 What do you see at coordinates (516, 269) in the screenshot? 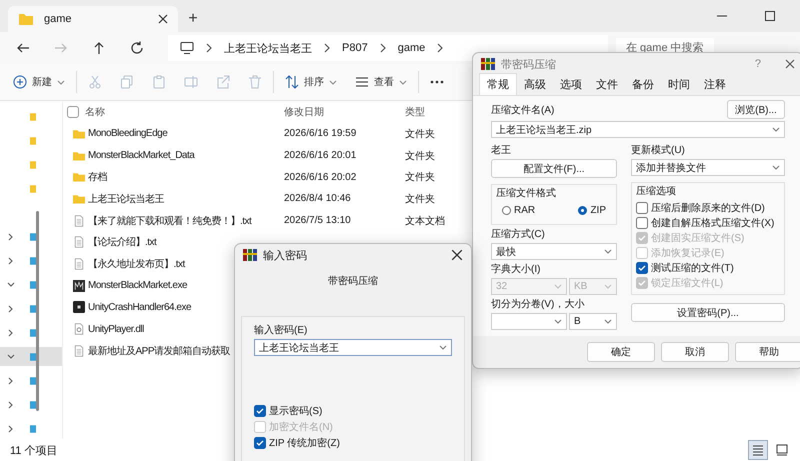
I see `field-label: 字典大小(I)` at bounding box center [516, 269].